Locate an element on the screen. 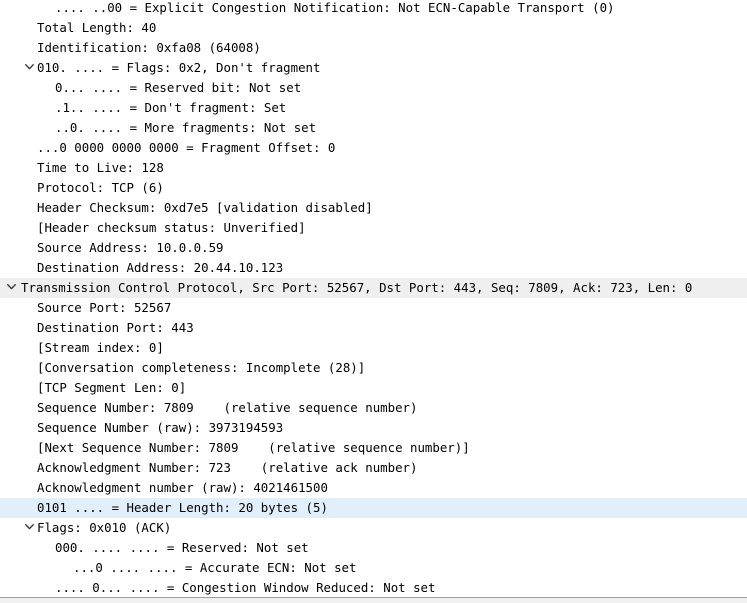 The height and width of the screenshot is (603, 747). detail-row: Time to Live: 128 is located at coordinates (373, 168).